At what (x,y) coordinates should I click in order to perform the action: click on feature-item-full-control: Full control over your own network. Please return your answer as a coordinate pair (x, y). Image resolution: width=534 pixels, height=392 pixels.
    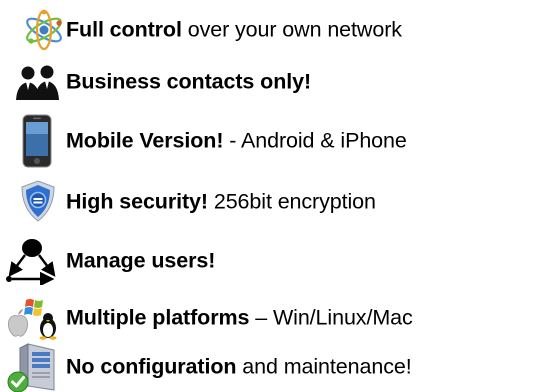
    Looking at the image, I should click on (267, 30).